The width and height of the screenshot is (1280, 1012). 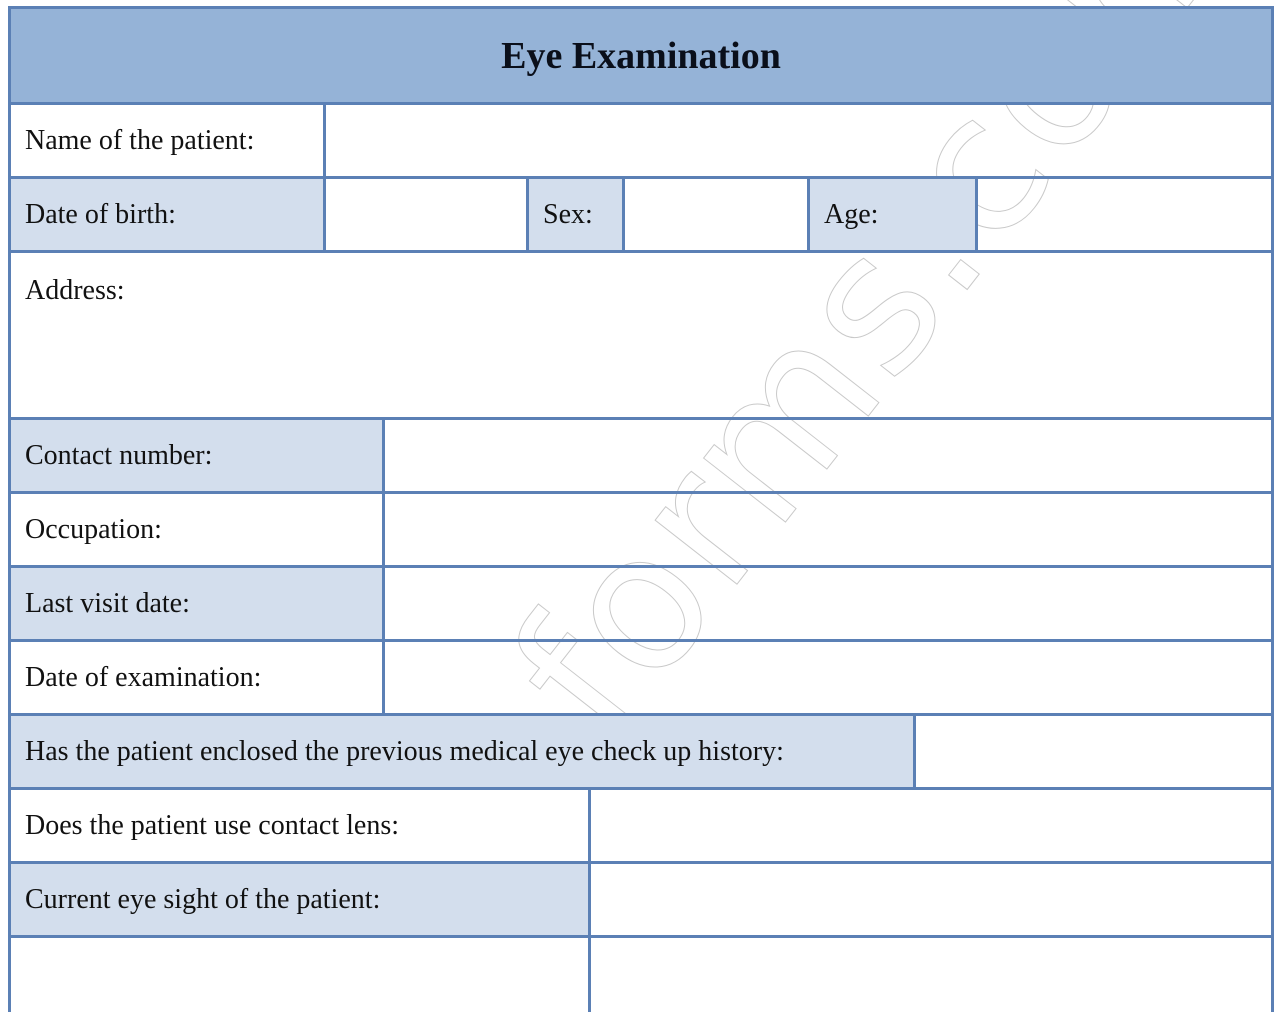 What do you see at coordinates (301, 975) in the screenshot?
I see `truncated-label` at bounding box center [301, 975].